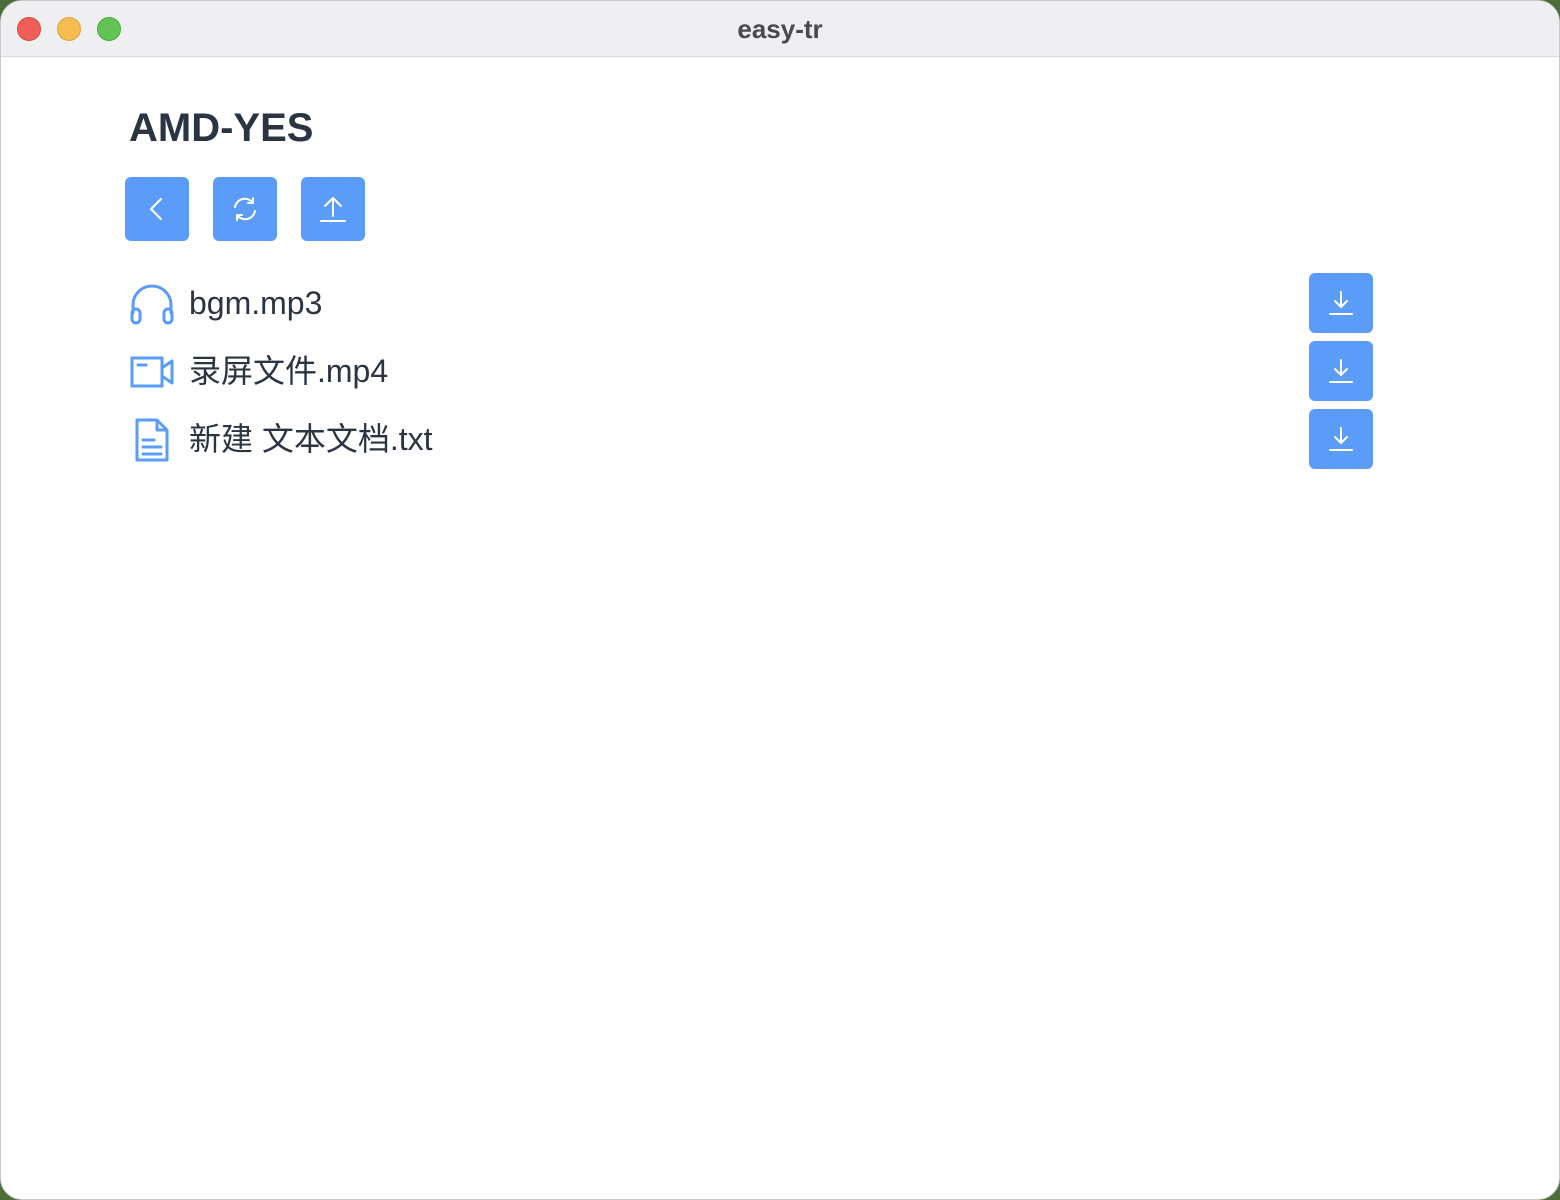 The image size is (1560, 1200). I want to click on refresh-icon, so click(245, 209).